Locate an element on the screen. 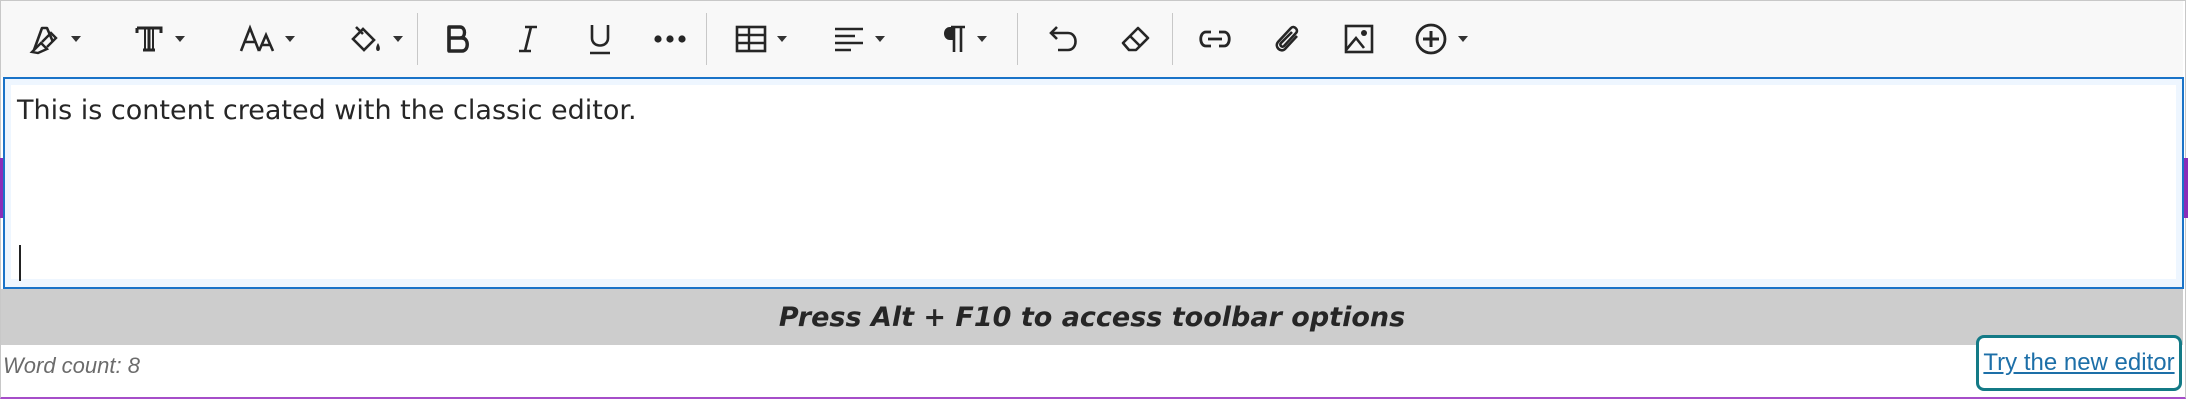 The image size is (2194, 408). attach-icon is located at coordinates (1287, 39).